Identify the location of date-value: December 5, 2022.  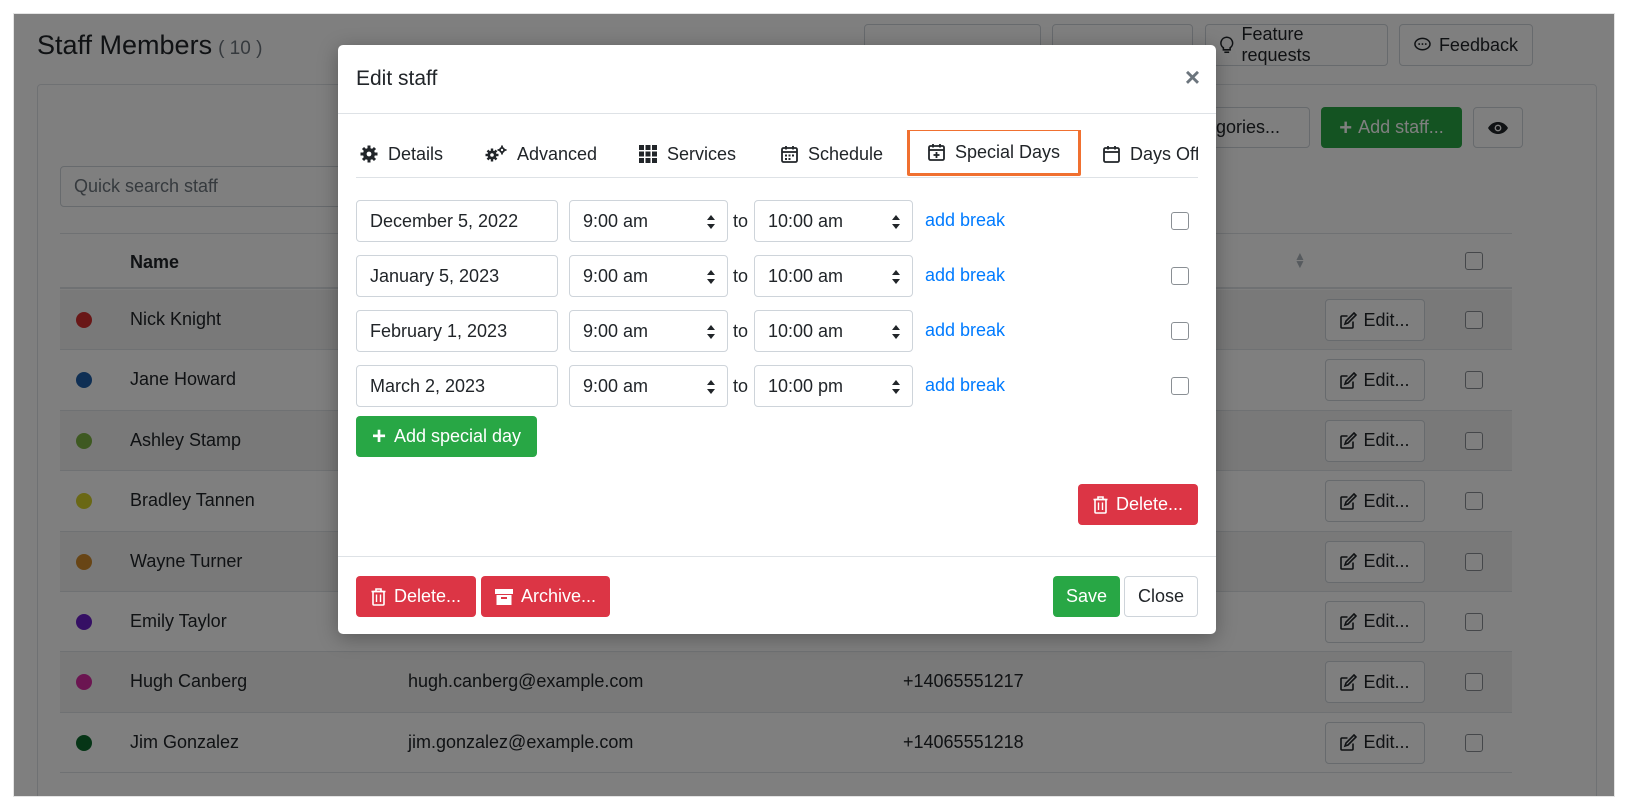
(444, 220).